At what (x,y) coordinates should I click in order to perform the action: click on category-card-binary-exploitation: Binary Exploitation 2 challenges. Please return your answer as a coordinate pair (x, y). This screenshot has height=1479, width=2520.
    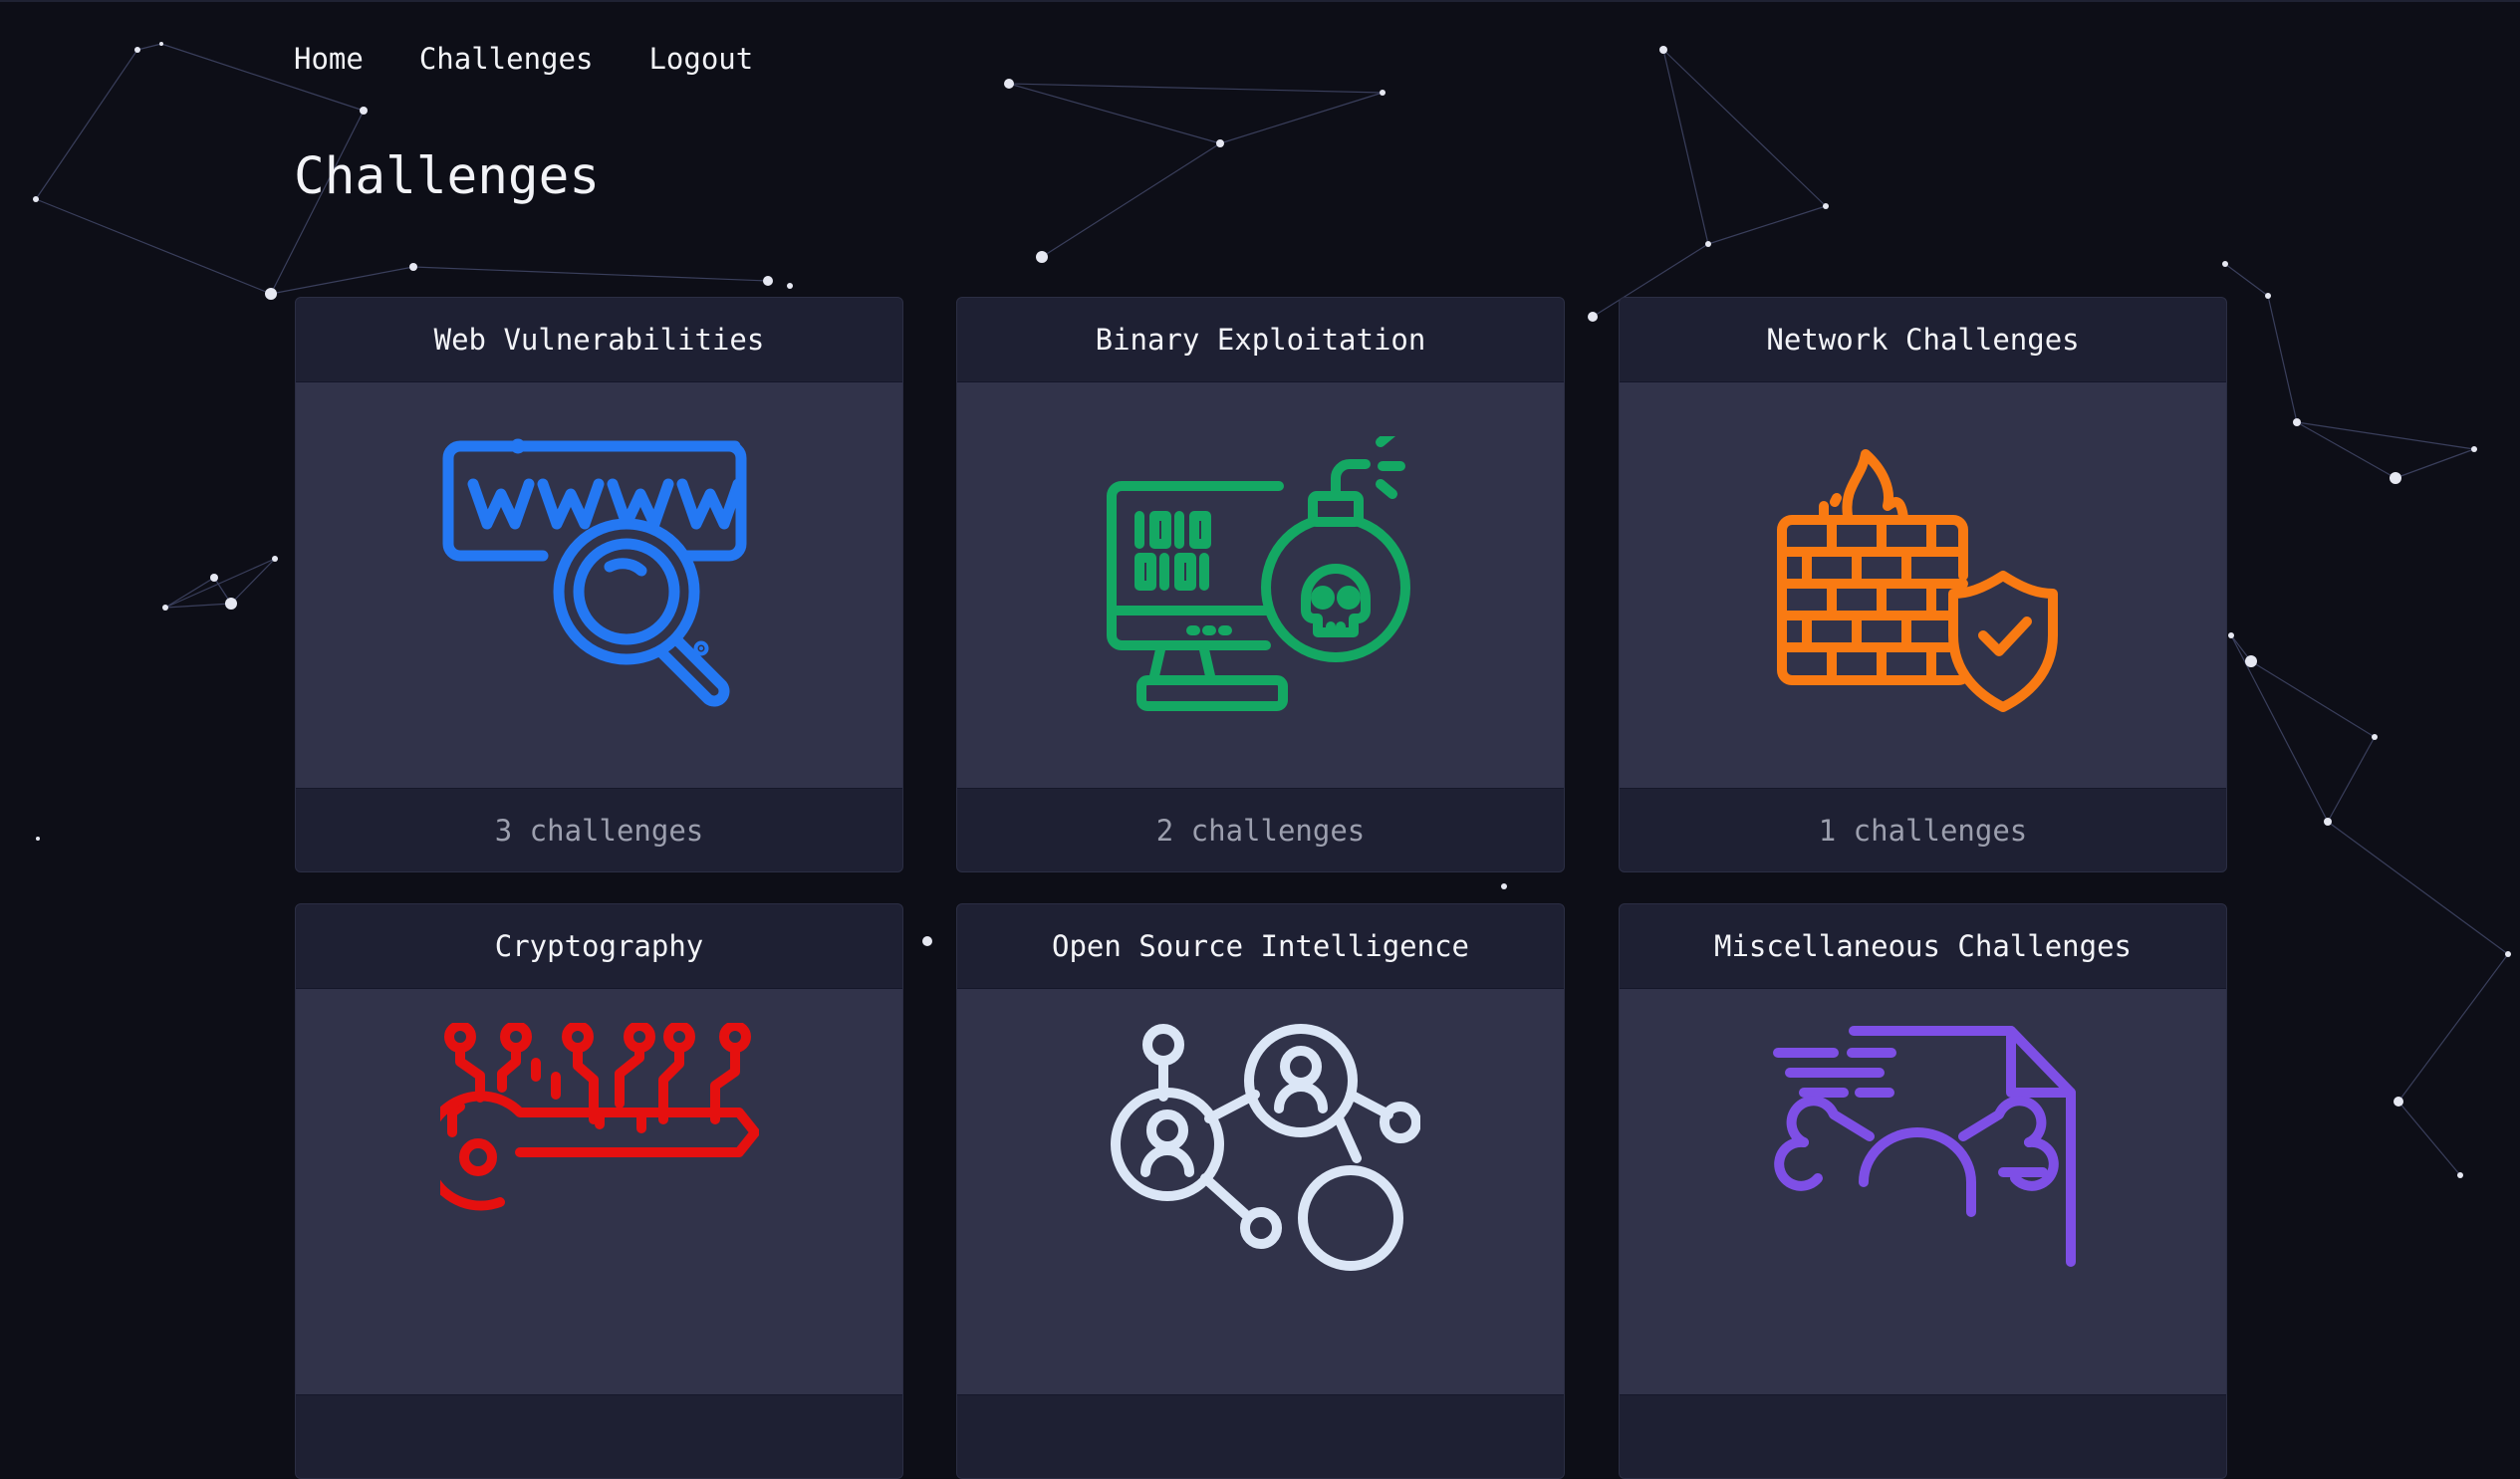
    Looking at the image, I should click on (1260, 584).